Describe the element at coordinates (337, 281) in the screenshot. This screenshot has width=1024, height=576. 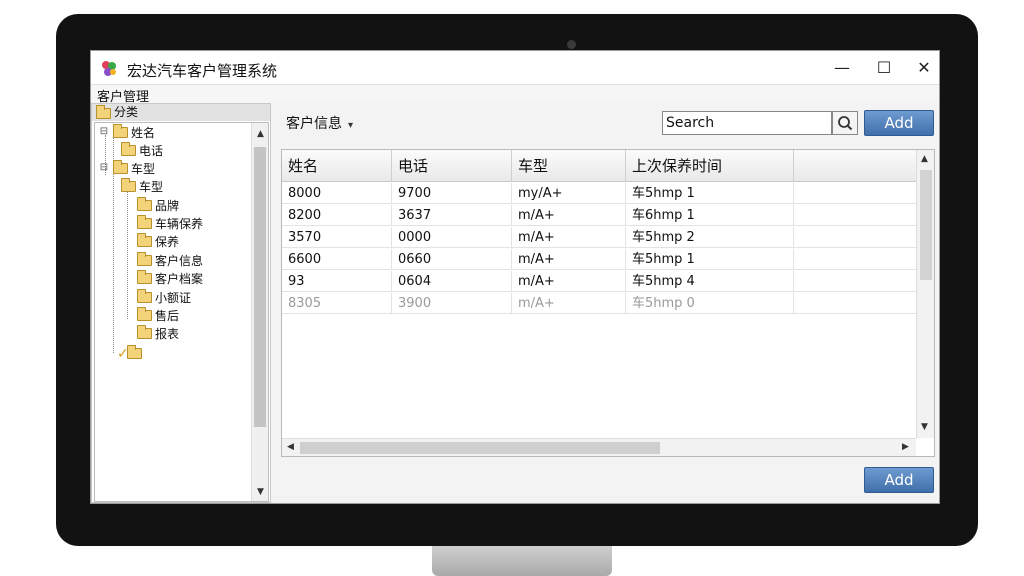
I see `cell-name: 93` at that location.